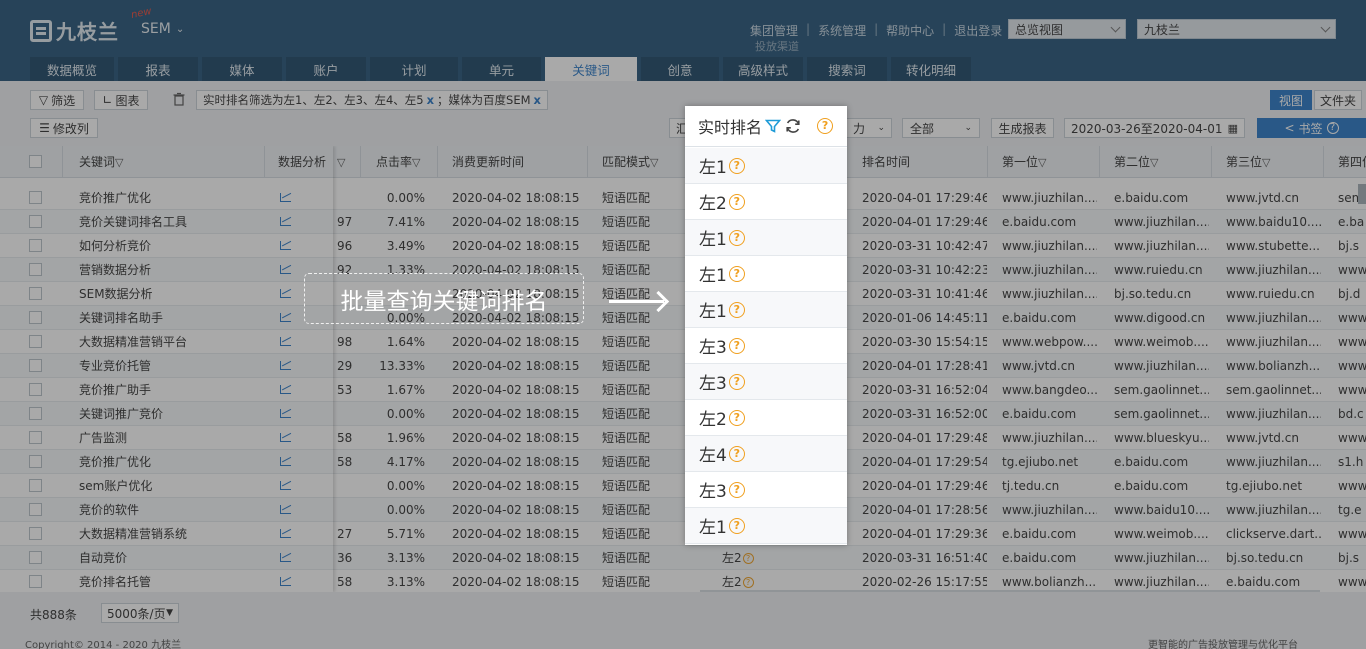 Image resolution: width=1366 pixels, height=649 pixels. Describe the element at coordinates (444, 298) in the screenshot. I see `tutorial-callout: 批量查询关键词排名` at that location.